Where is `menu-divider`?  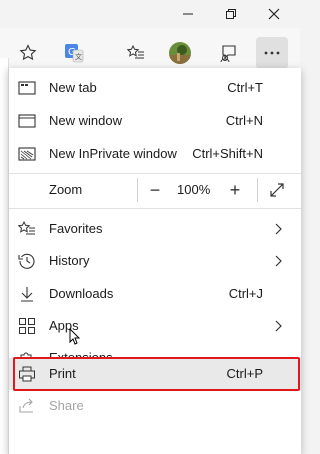 menu-divider is located at coordinates (155, 208).